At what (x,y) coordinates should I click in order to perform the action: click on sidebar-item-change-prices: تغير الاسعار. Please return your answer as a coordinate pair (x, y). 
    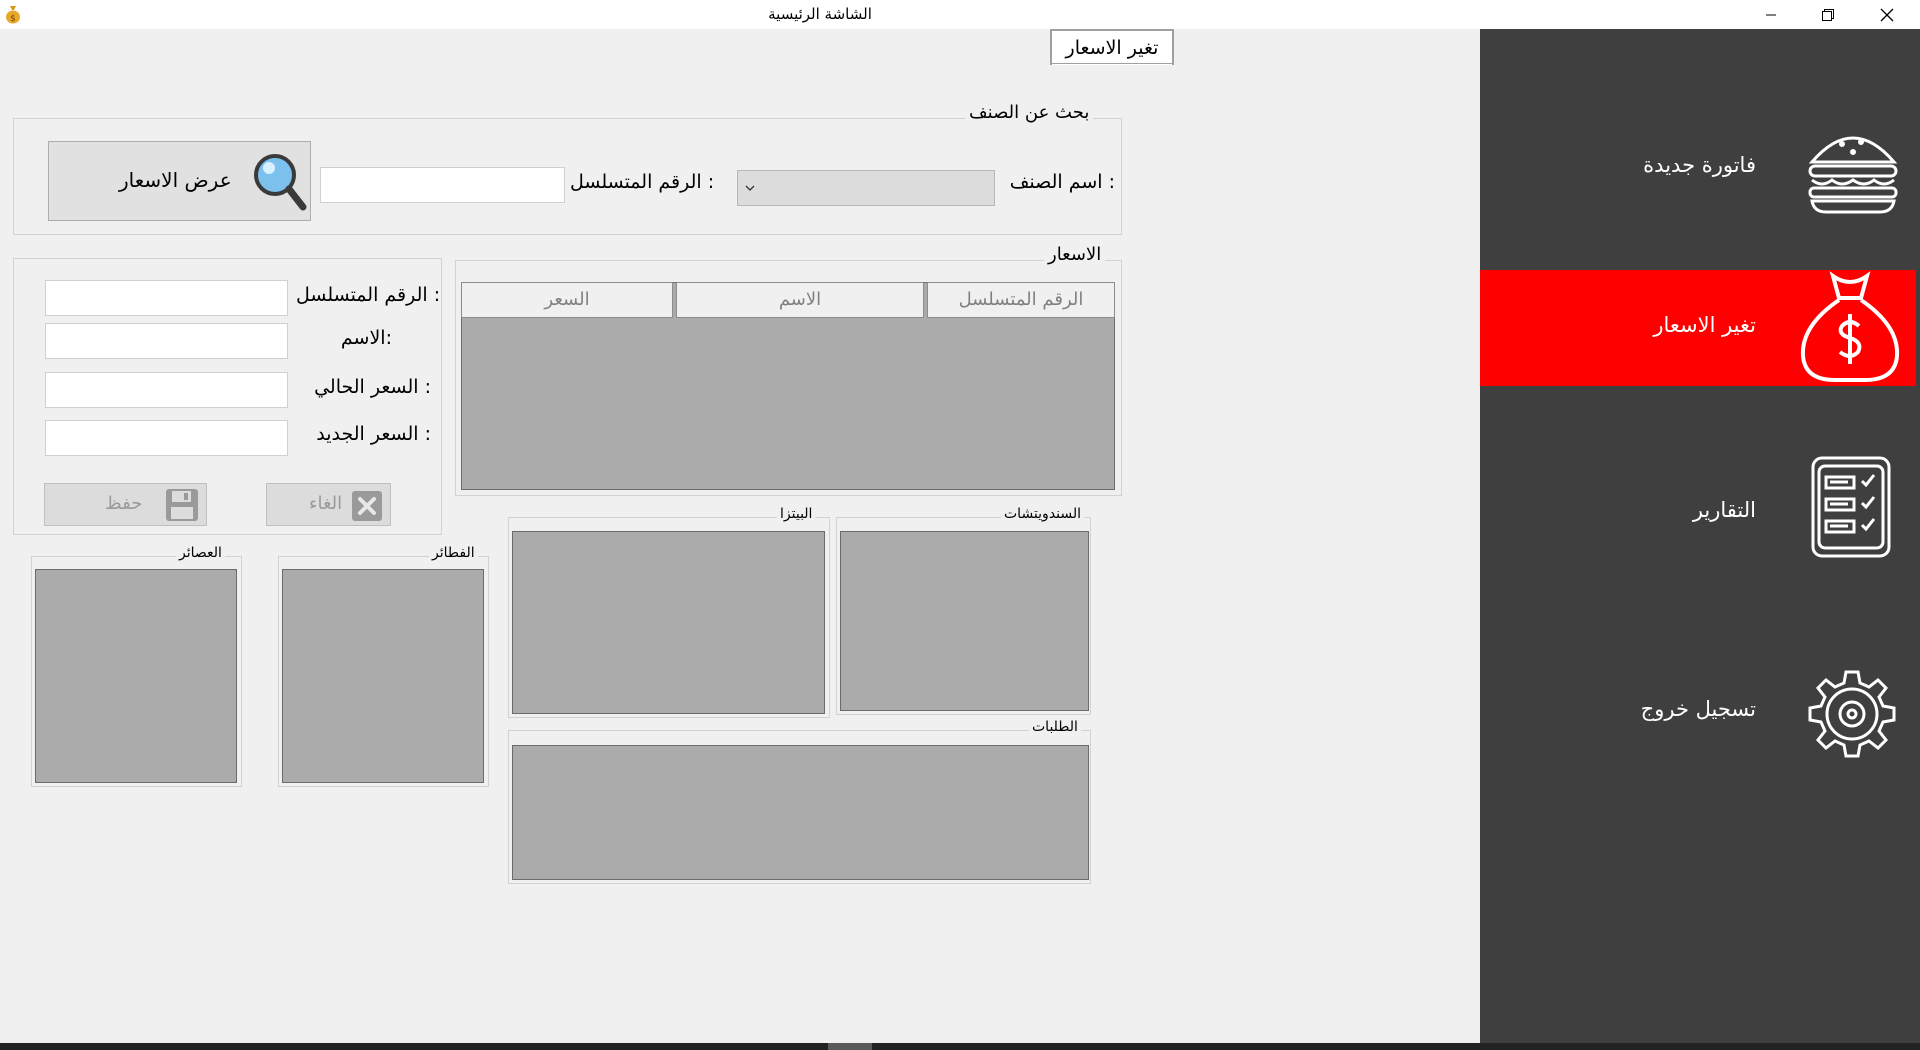
    Looking at the image, I should click on (1698, 328).